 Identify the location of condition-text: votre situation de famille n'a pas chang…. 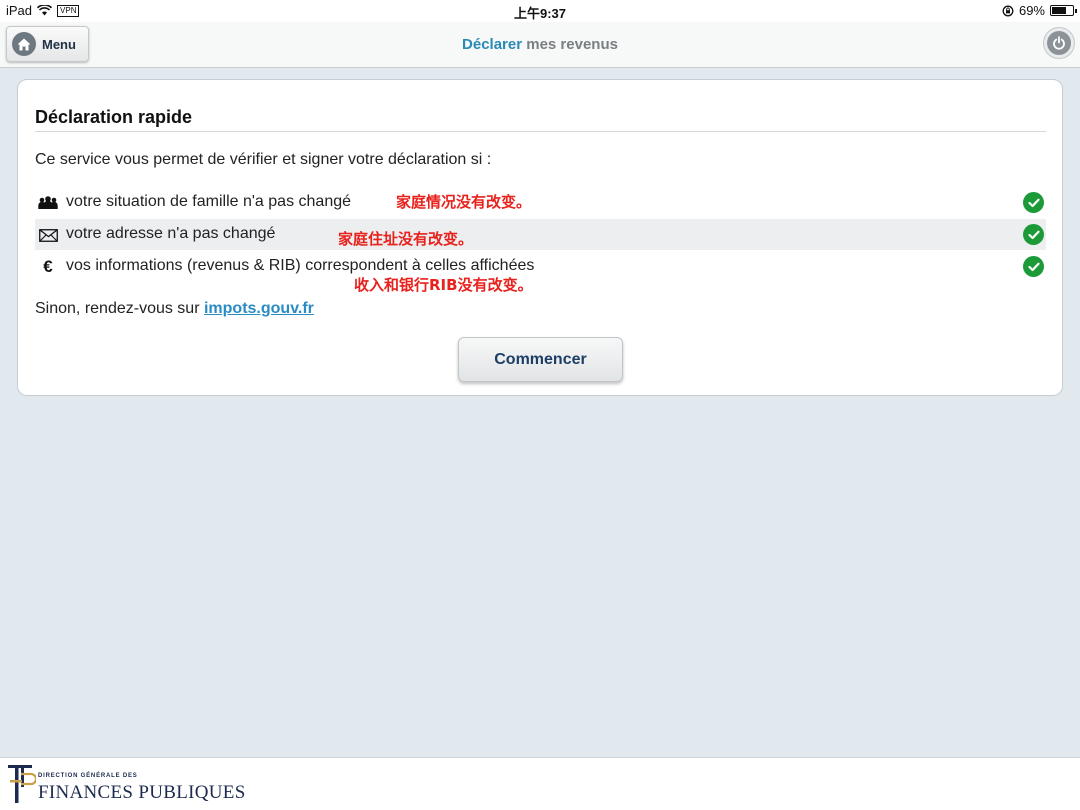
(209, 201).